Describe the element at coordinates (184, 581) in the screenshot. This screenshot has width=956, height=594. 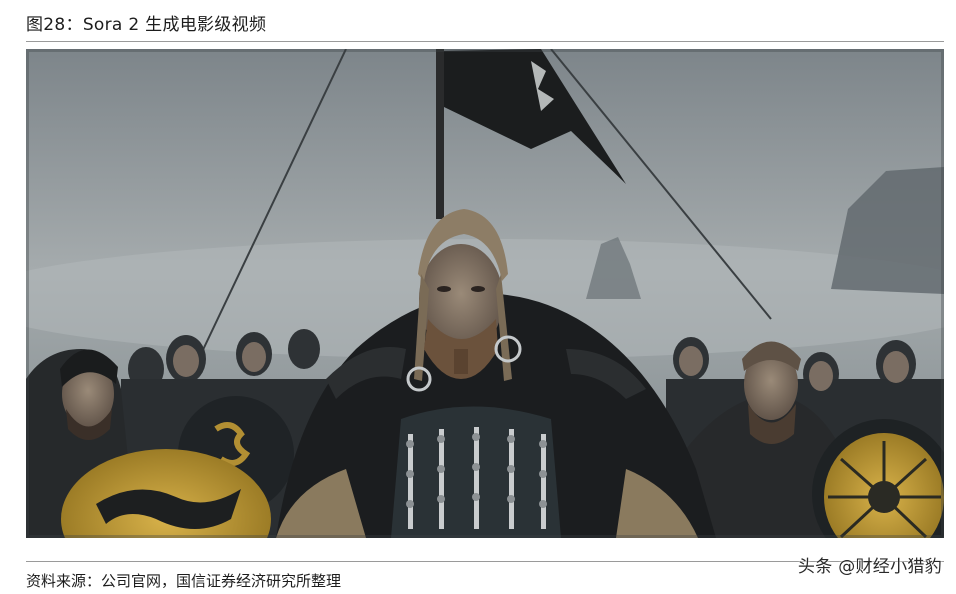
I see `source-note: 资料来源：公司官网，国信证券经济研究所整理` at that location.